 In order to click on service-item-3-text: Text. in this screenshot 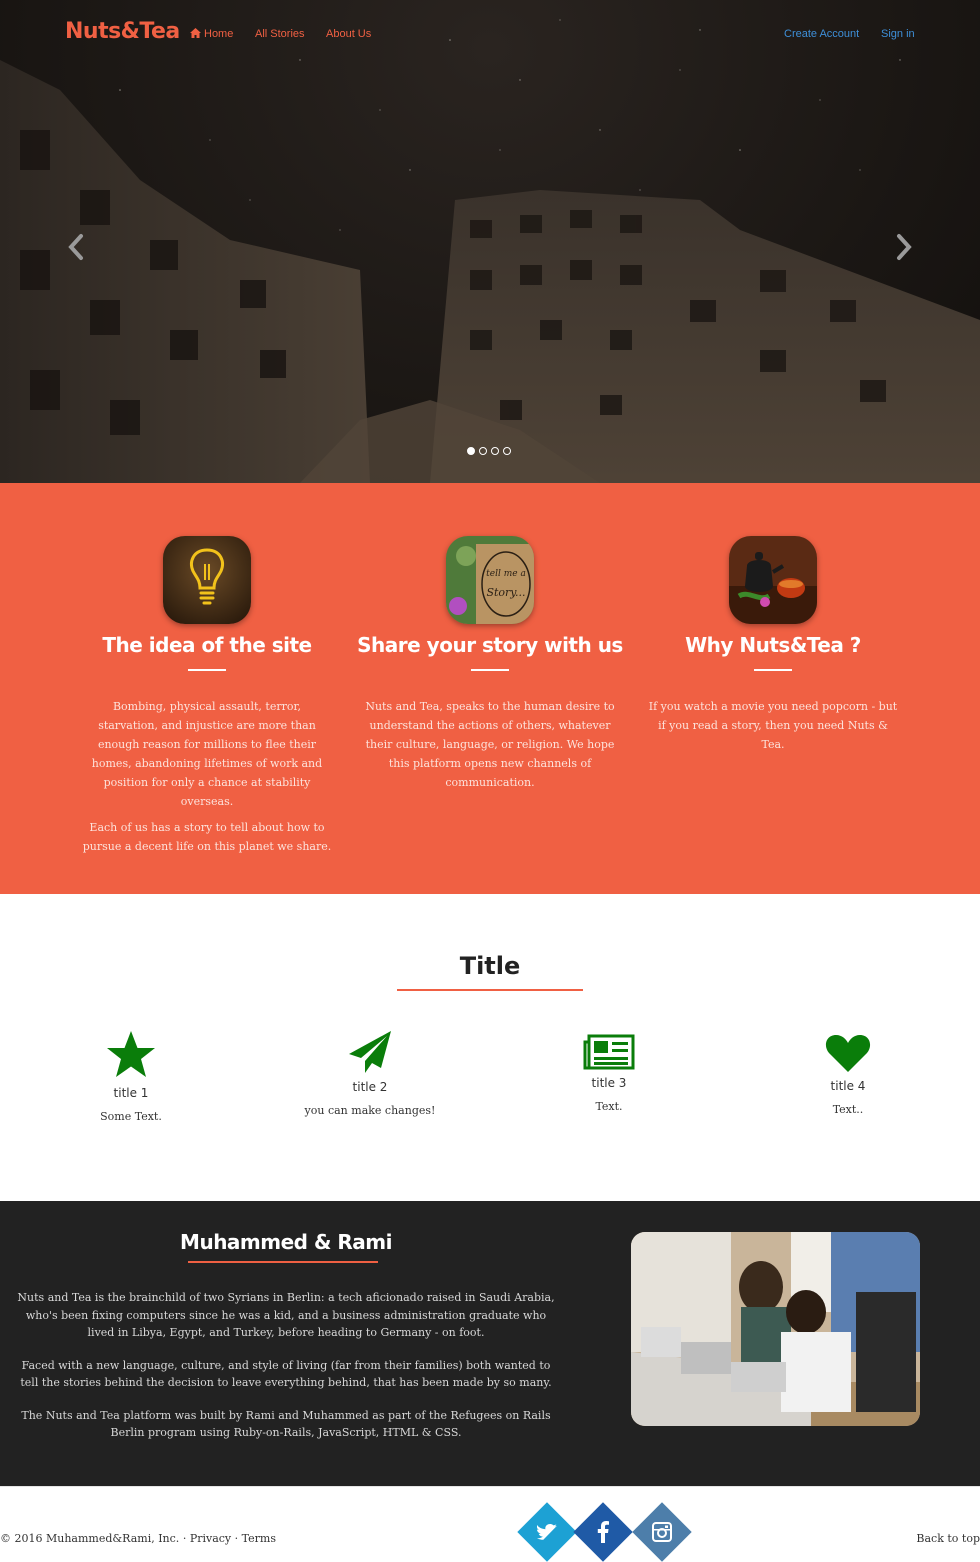, I will do `click(609, 1106)`.